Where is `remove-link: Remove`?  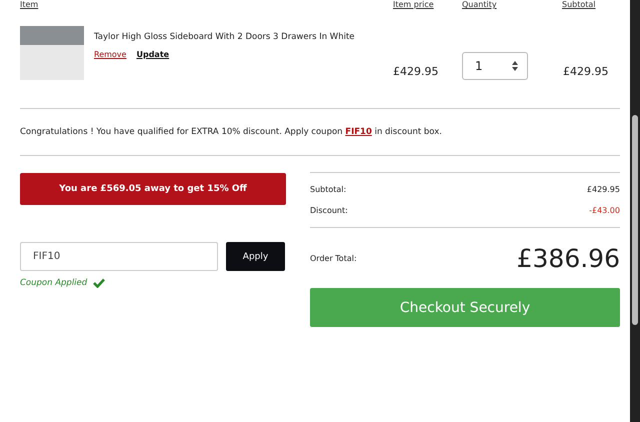
remove-link: Remove is located at coordinates (110, 54).